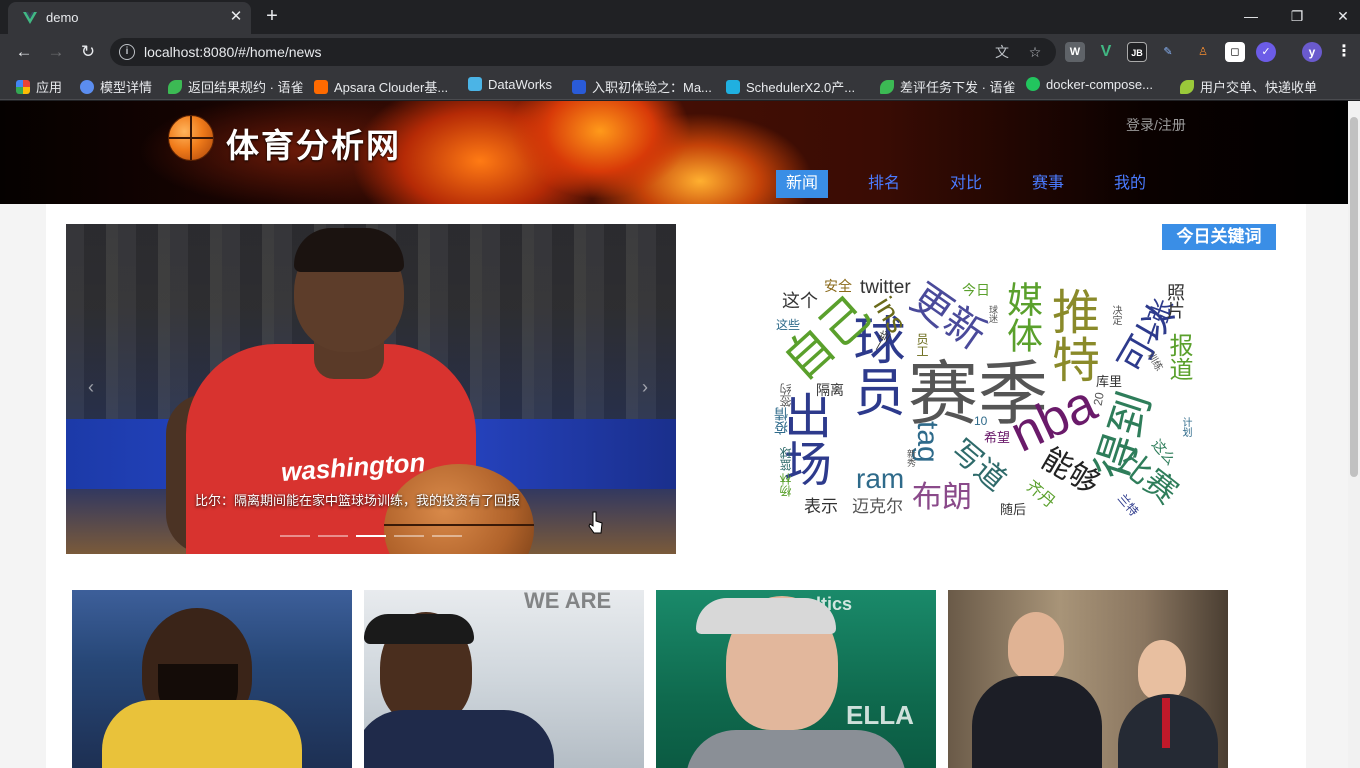  Describe the element at coordinates (980, 421) in the screenshot. I see `keyword: 10` at that location.